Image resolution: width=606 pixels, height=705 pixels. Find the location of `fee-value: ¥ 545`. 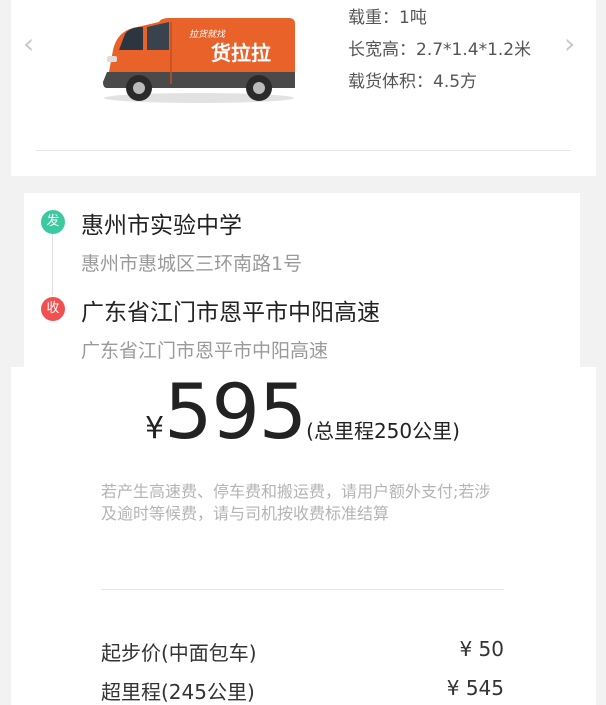

fee-value: ¥ 545 is located at coordinates (475, 688).